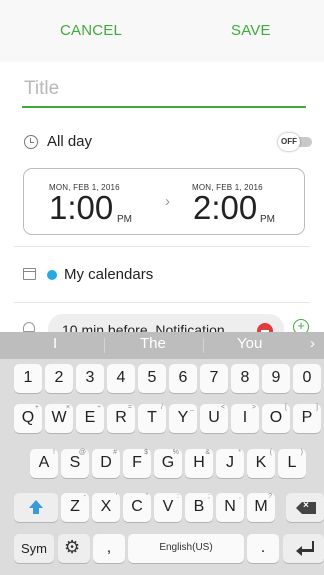 The image size is (324, 575). What do you see at coordinates (129, 407) in the screenshot?
I see `key-r-alt-label: =` at bounding box center [129, 407].